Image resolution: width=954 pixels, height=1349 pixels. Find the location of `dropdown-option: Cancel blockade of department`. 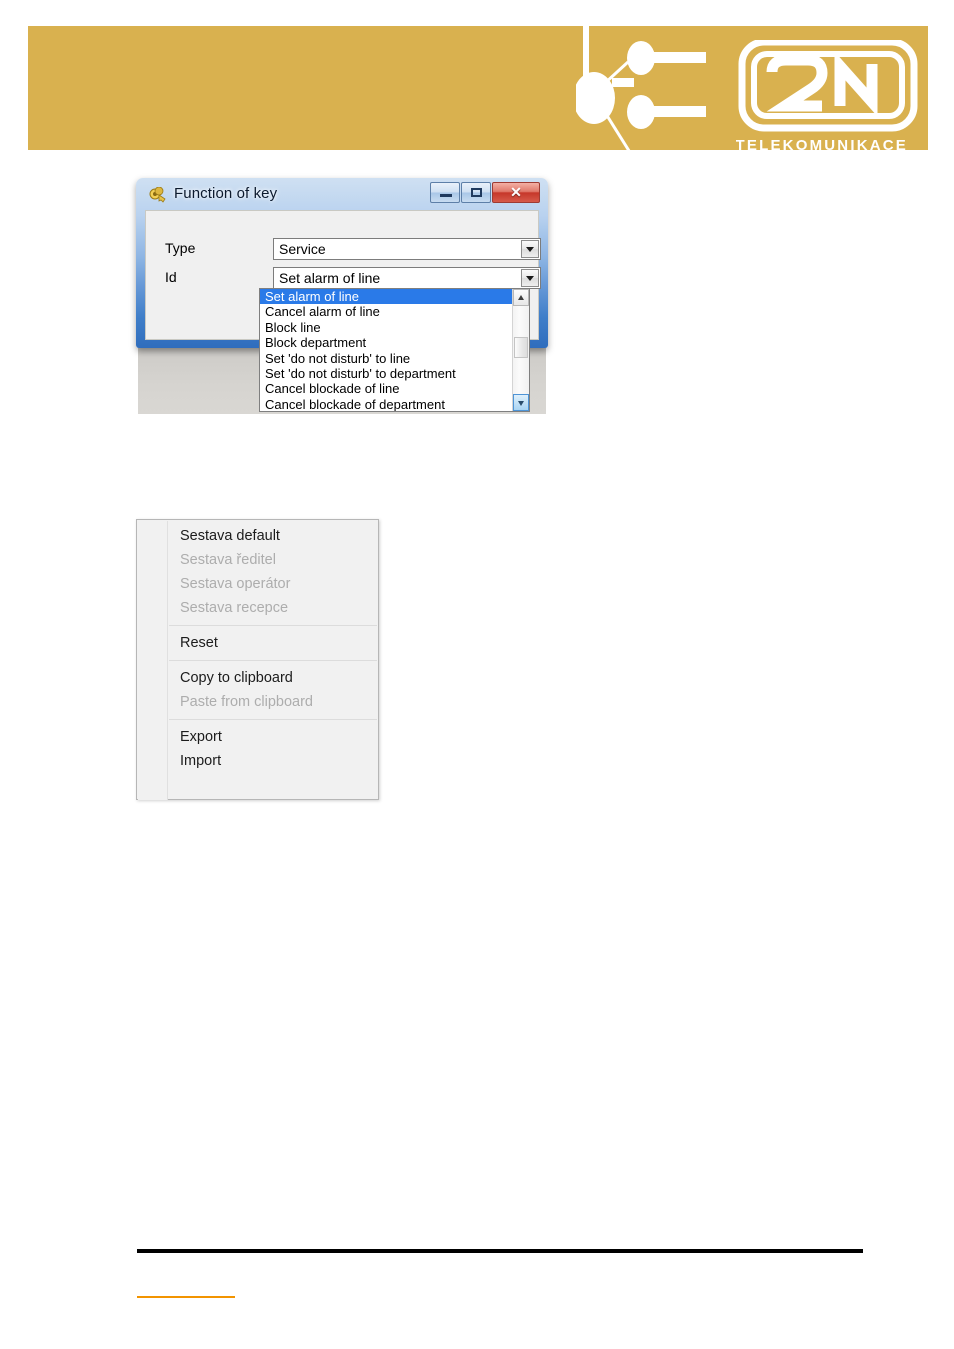

dropdown-option: Cancel blockade of department is located at coordinates (386, 404).